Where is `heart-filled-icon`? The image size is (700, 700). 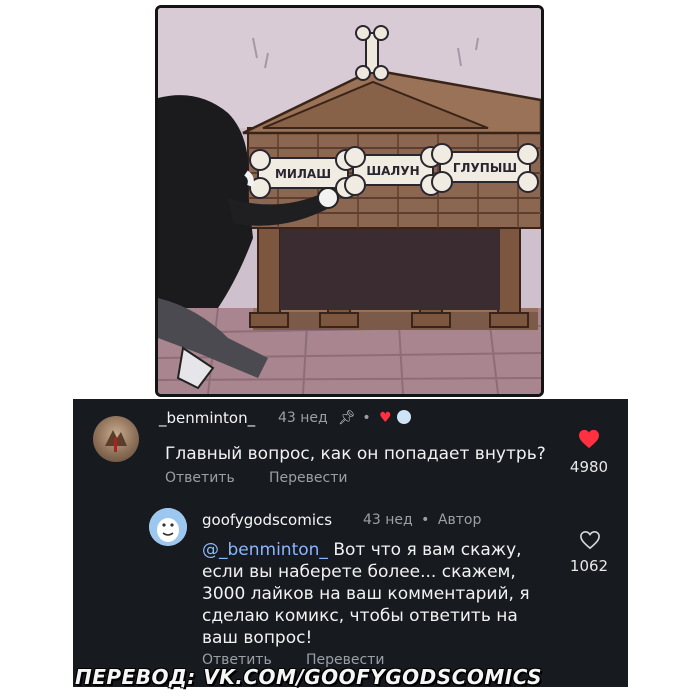
heart-filled-icon is located at coordinates (589, 439).